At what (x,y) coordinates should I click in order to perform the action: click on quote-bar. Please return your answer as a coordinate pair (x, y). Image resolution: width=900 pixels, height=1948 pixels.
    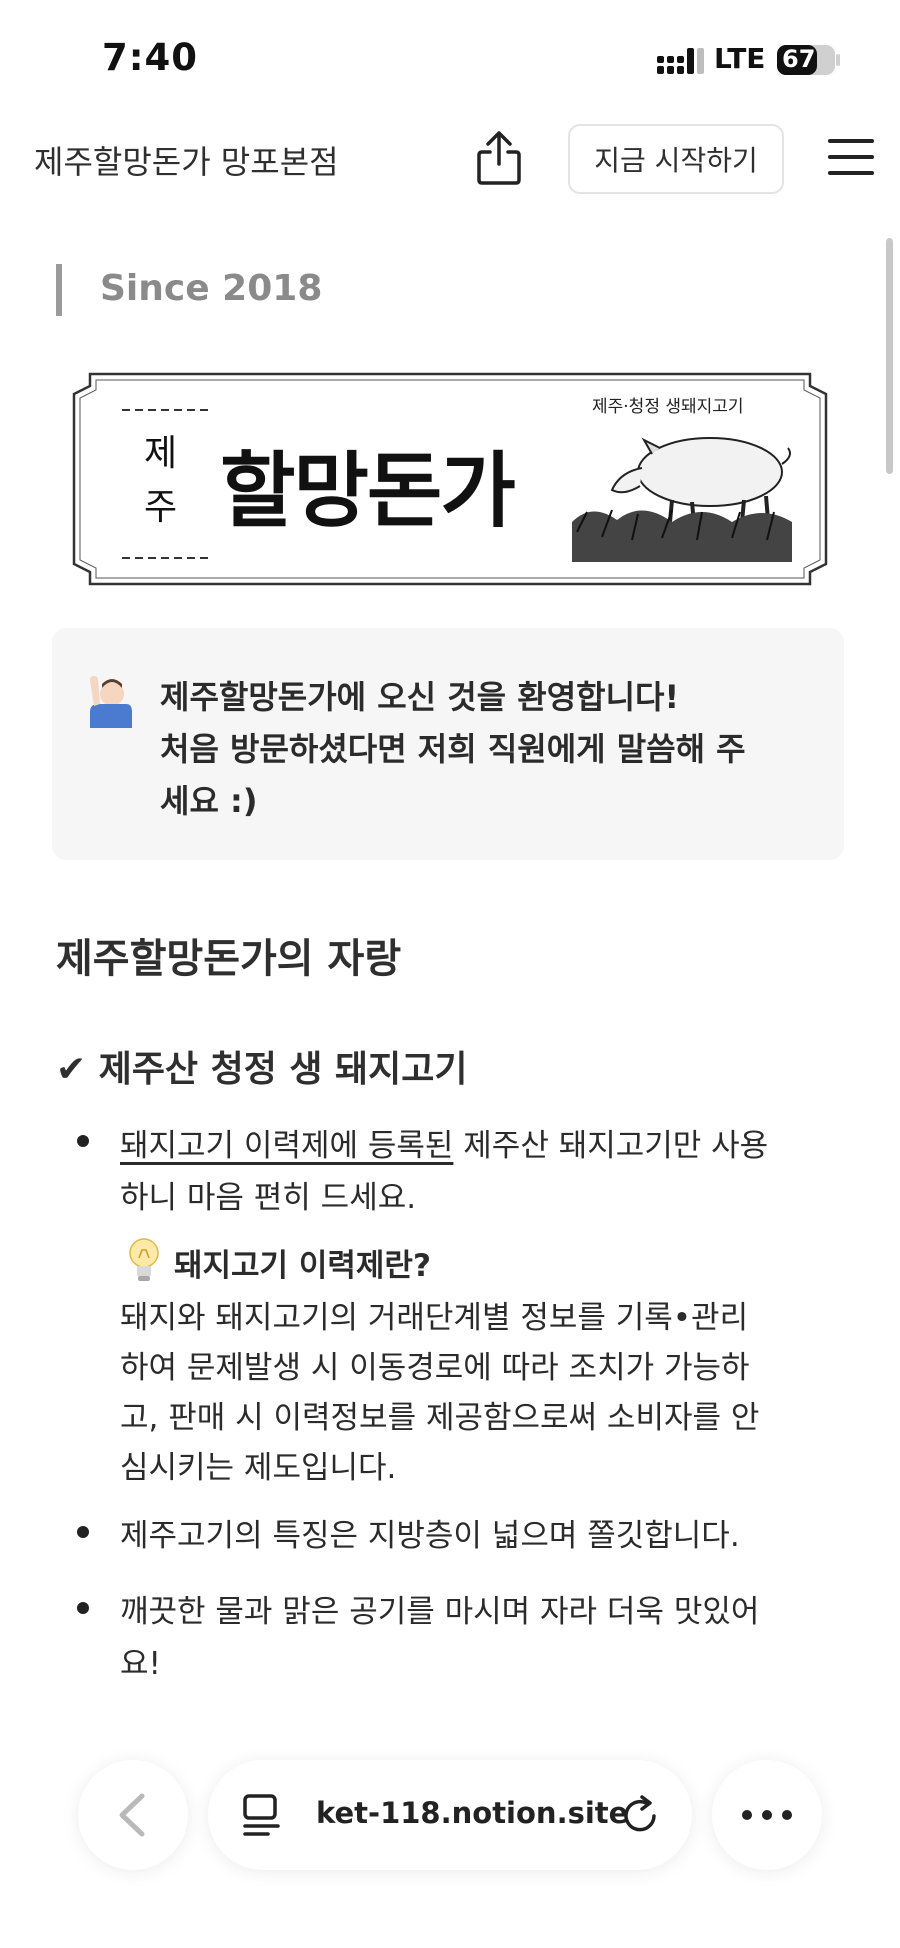
    Looking at the image, I should click on (59, 290).